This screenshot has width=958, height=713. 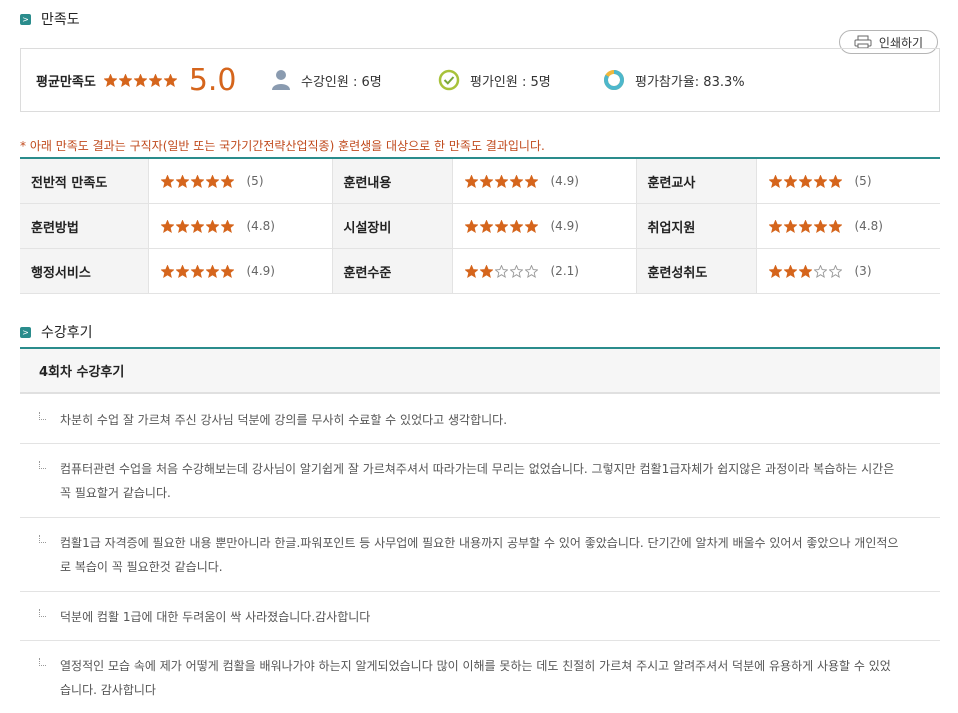 I want to click on participation-rate: 평가참가율: 83.3%, so click(x=674, y=80).